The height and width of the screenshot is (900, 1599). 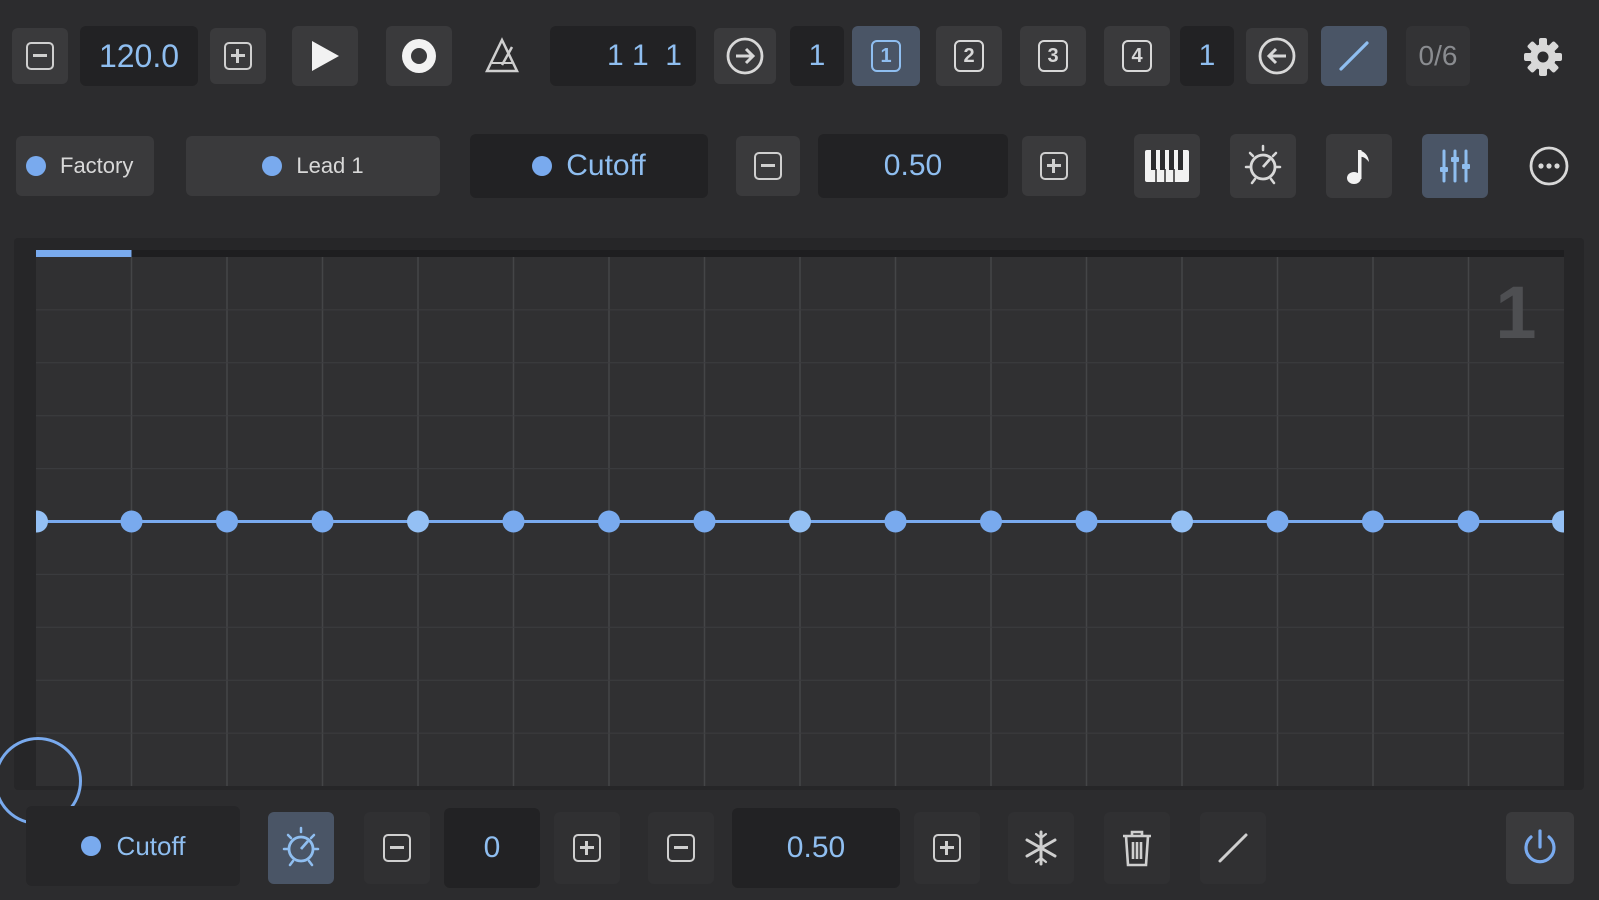 I want to click on note-button, so click(x=1359, y=166).